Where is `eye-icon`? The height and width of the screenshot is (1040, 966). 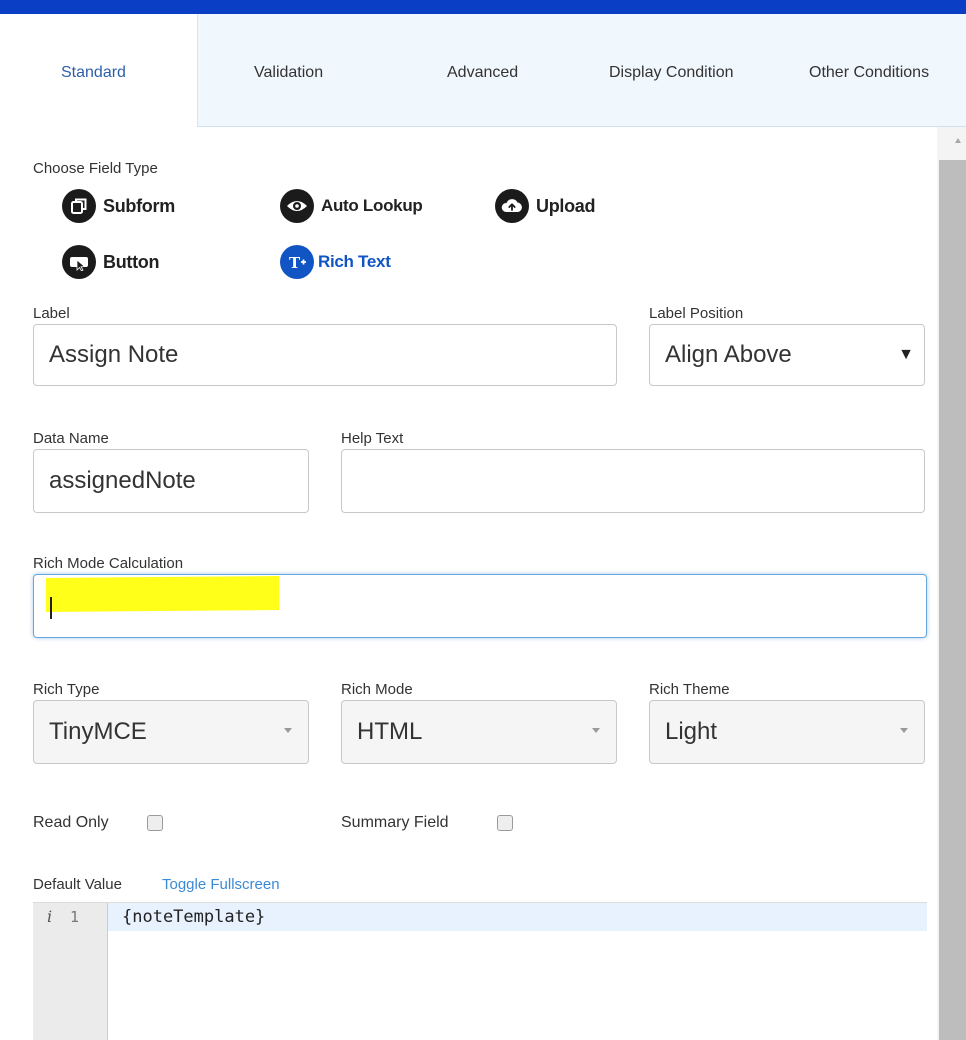
eye-icon is located at coordinates (297, 206).